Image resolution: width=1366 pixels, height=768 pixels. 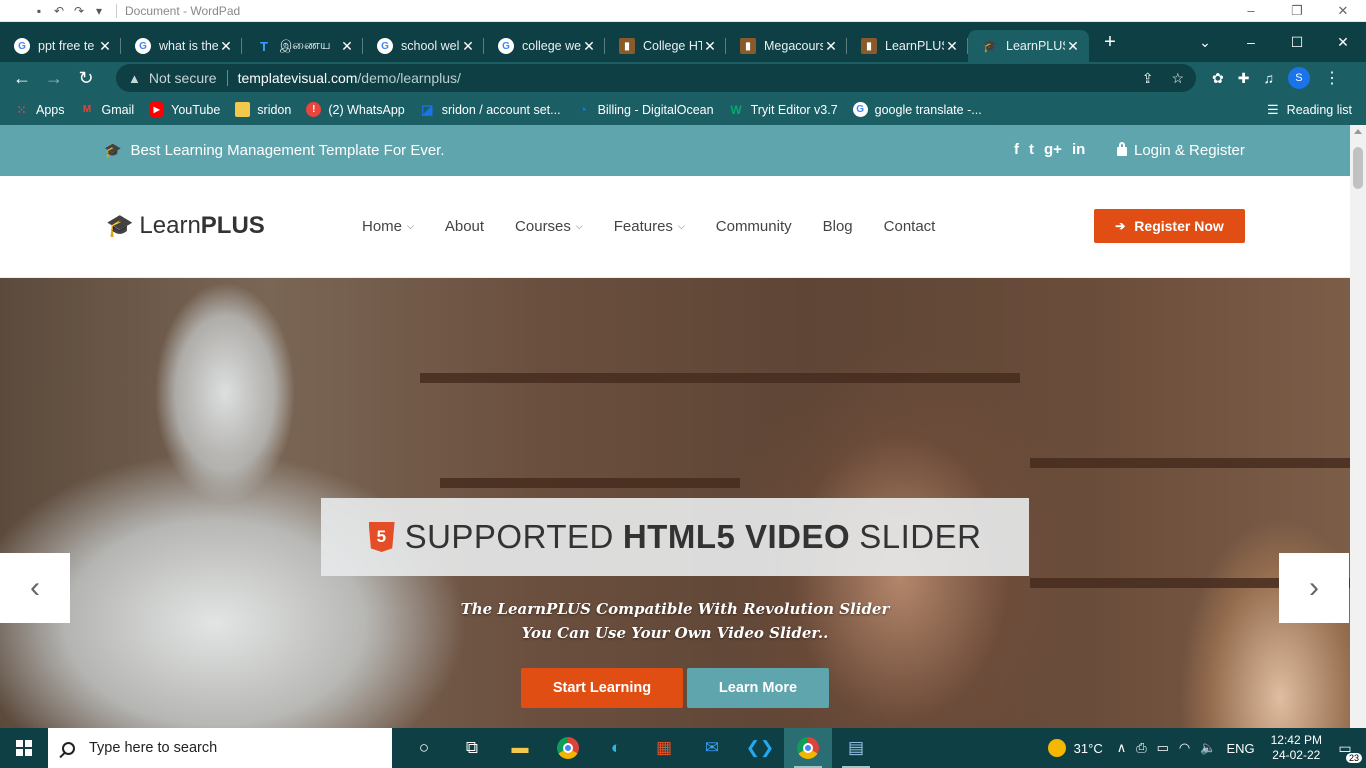 I want to click on restore-icon: ❐, so click(x=1297, y=11).